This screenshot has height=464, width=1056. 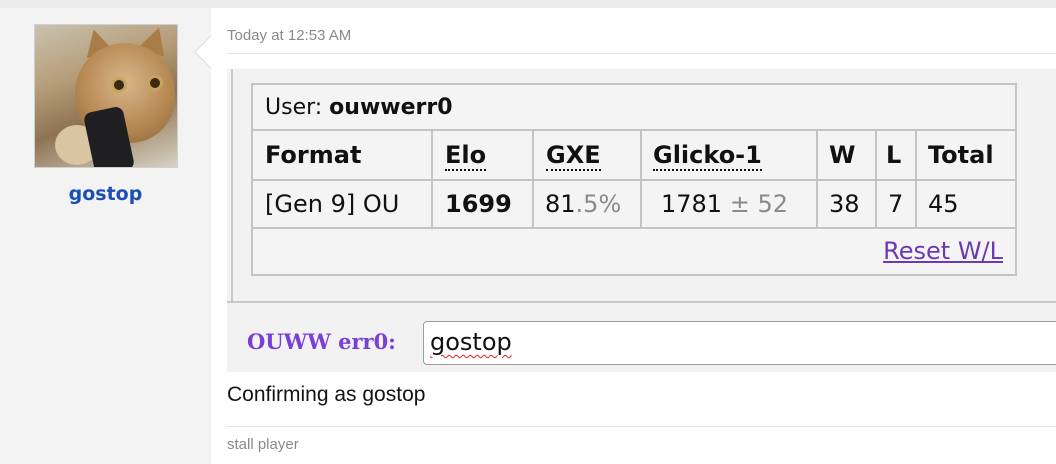 I want to click on cell-format: [Gen 9] OU, so click(x=332, y=204).